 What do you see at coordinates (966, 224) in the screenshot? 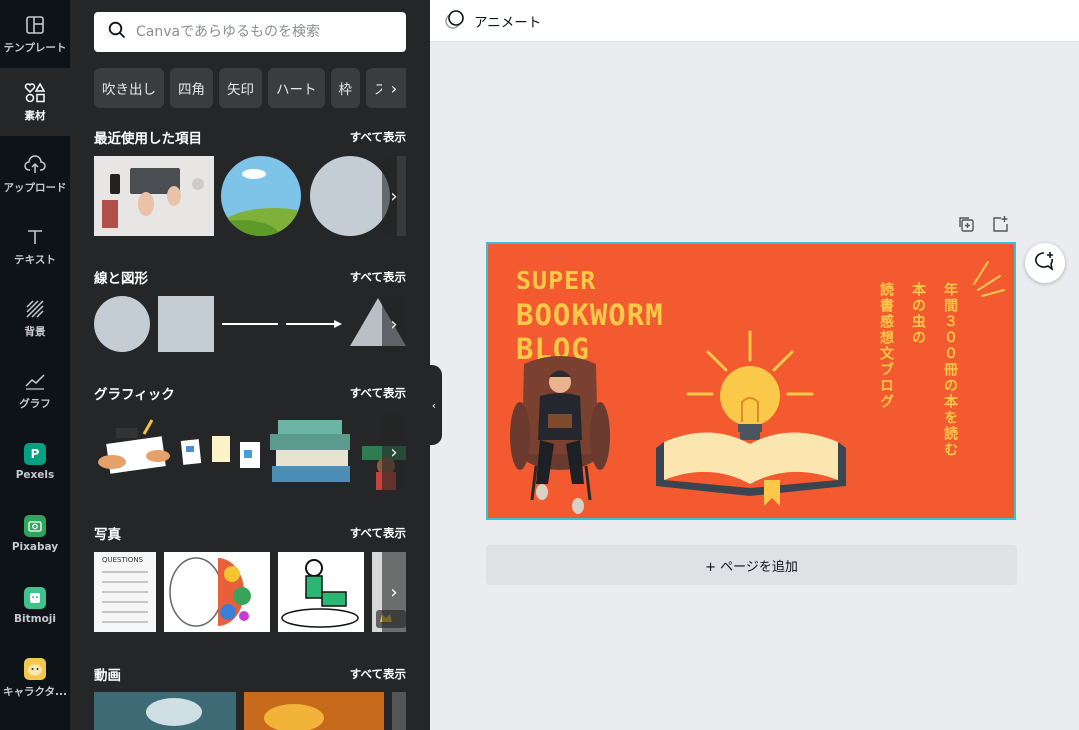
I see `duplicate-page-icon` at bounding box center [966, 224].